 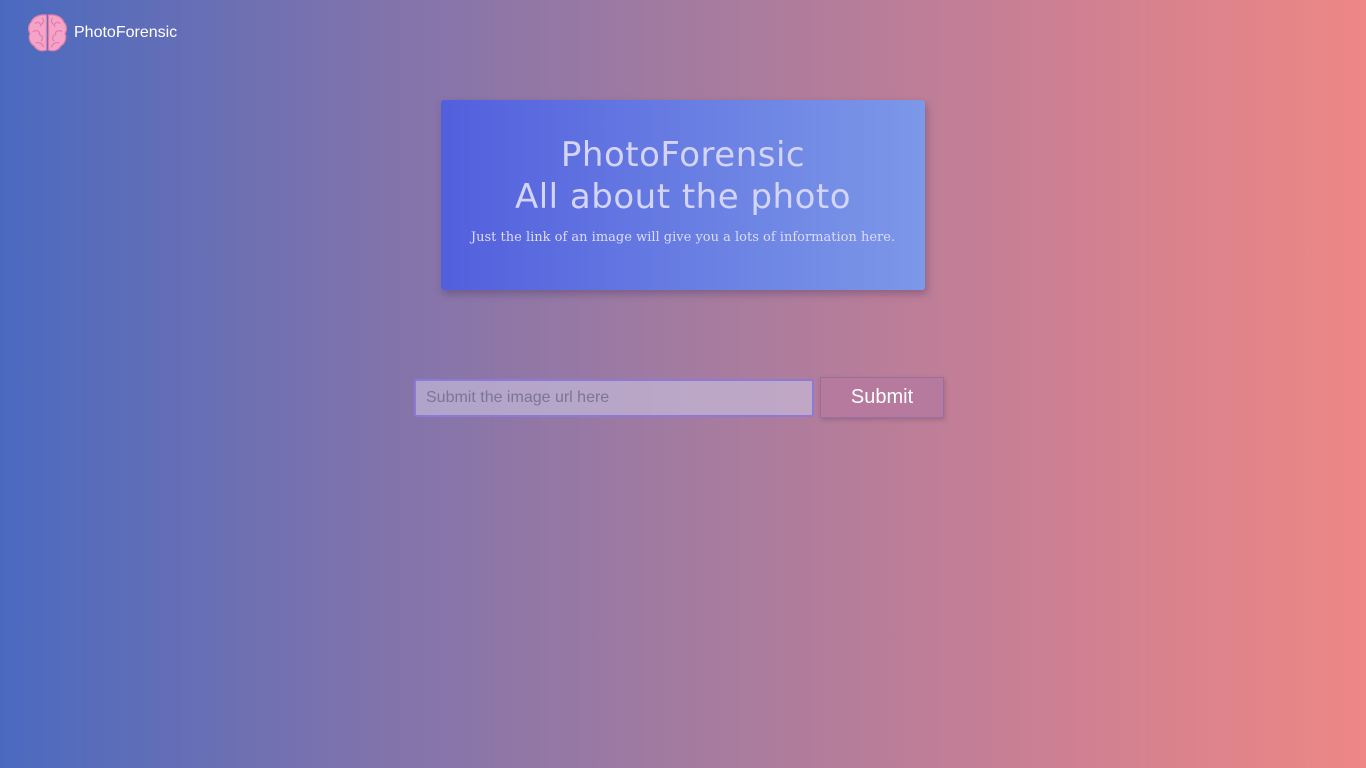 What do you see at coordinates (47, 33) in the screenshot?
I see `brain-icon` at bounding box center [47, 33].